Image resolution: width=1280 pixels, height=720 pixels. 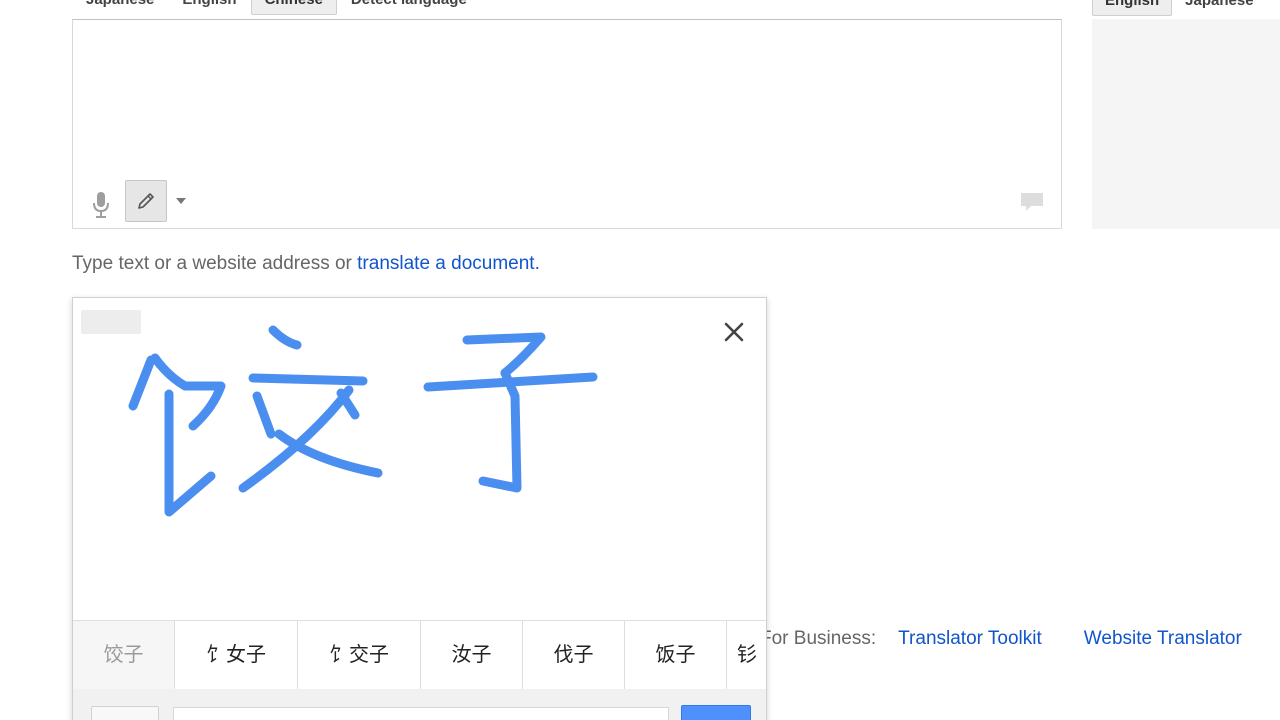 What do you see at coordinates (448, 263) in the screenshot?
I see `translate-document-link: translate a document.` at bounding box center [448, 263].